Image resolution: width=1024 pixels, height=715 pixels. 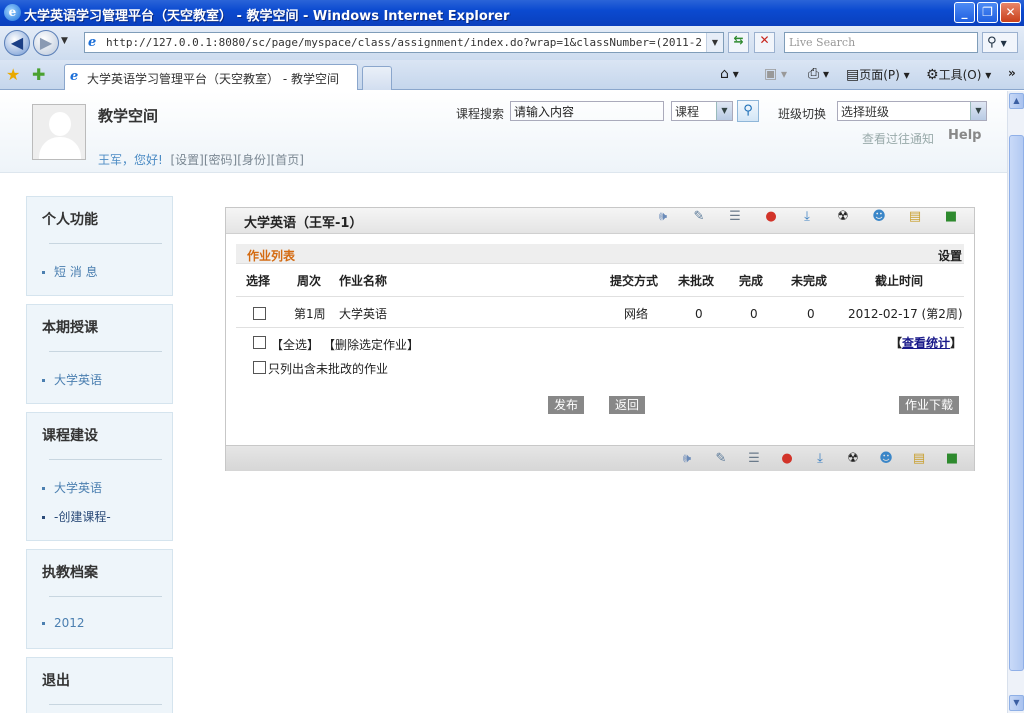 What do you see at coordinates (295, 344) in the screenshot?
I see `select-all-link: 【全选】` at bounding box center [295, 344].